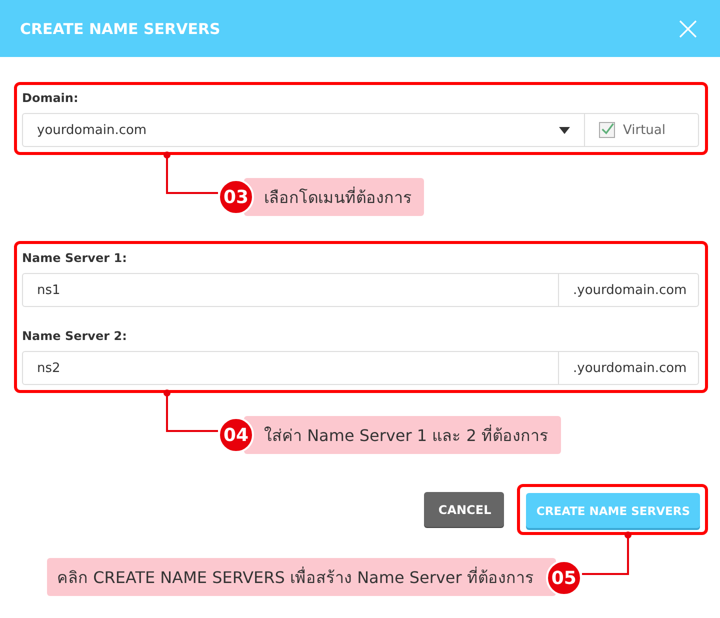 This screenshot has width=720, height=618. I want to click on name-server-label: Name Server 1:, so click(75, 258).